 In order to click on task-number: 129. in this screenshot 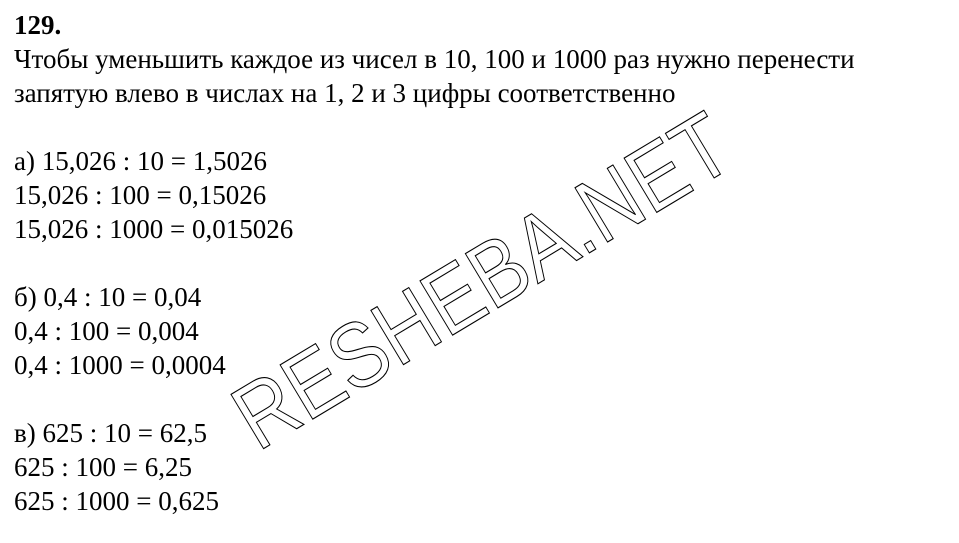, I will do `click(38, 25)`.